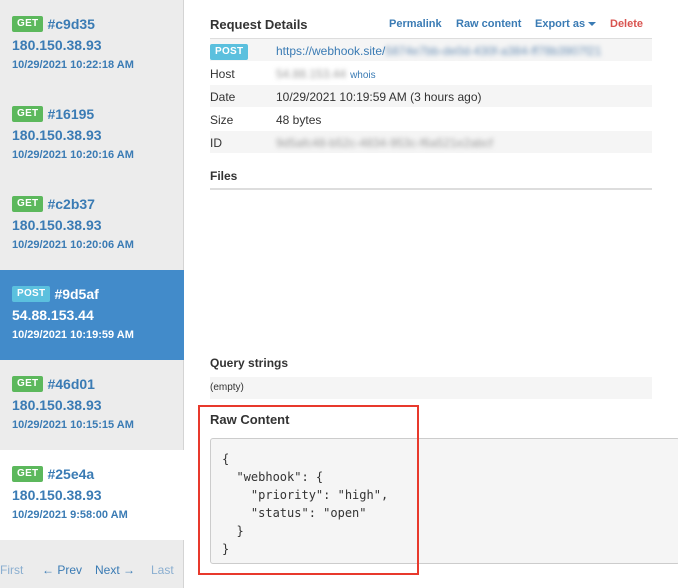  What do you see at coordinates (73, 245) in the screenshot?
I see `request-time: 10/29/2021 10:20:06 AM` at bounding box center [73, 245].